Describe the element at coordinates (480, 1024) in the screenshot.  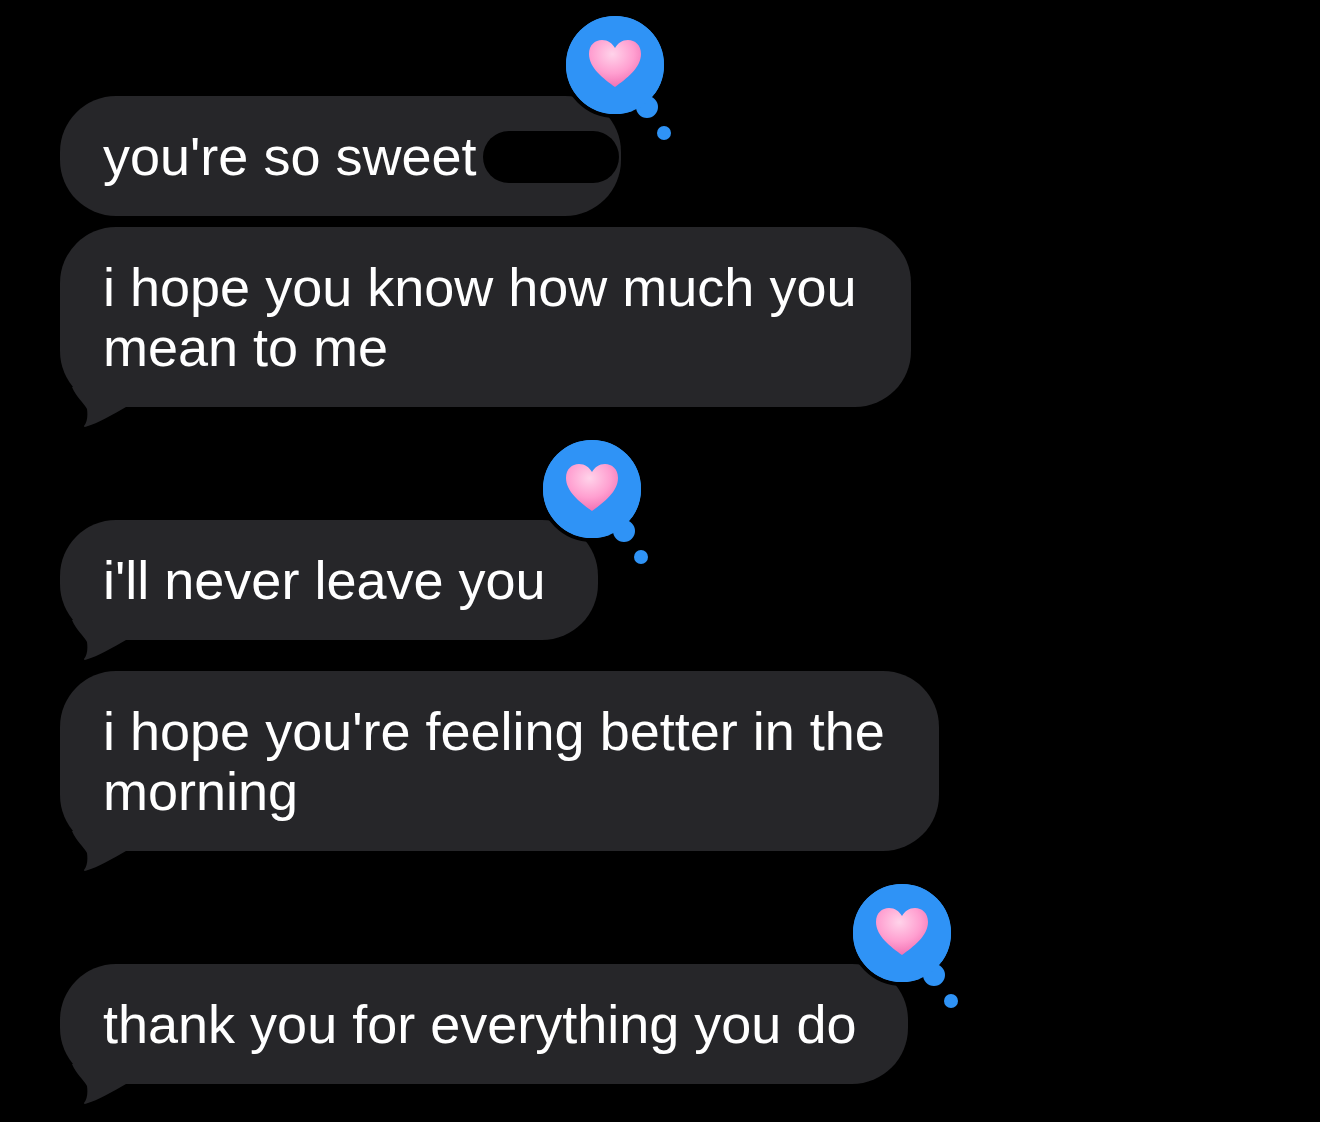
I see `message-text: thank you for everything you do` at that location.